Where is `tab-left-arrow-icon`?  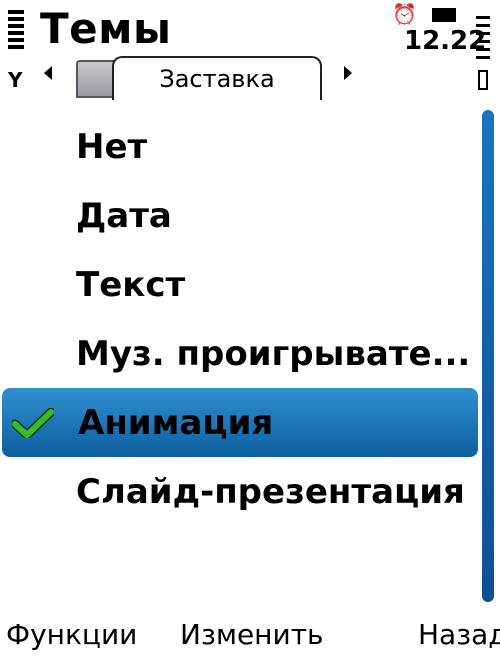
tab-left-arrow-icon is located at coordinates (48, 73).